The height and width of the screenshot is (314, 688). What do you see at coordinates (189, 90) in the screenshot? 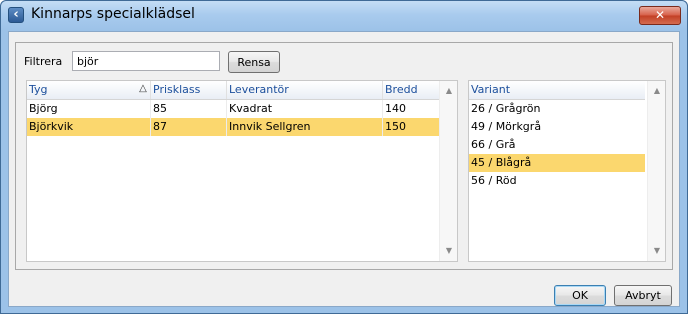
I see `column-header-prisklass: Prisklass` at bounding box center [189, 90].